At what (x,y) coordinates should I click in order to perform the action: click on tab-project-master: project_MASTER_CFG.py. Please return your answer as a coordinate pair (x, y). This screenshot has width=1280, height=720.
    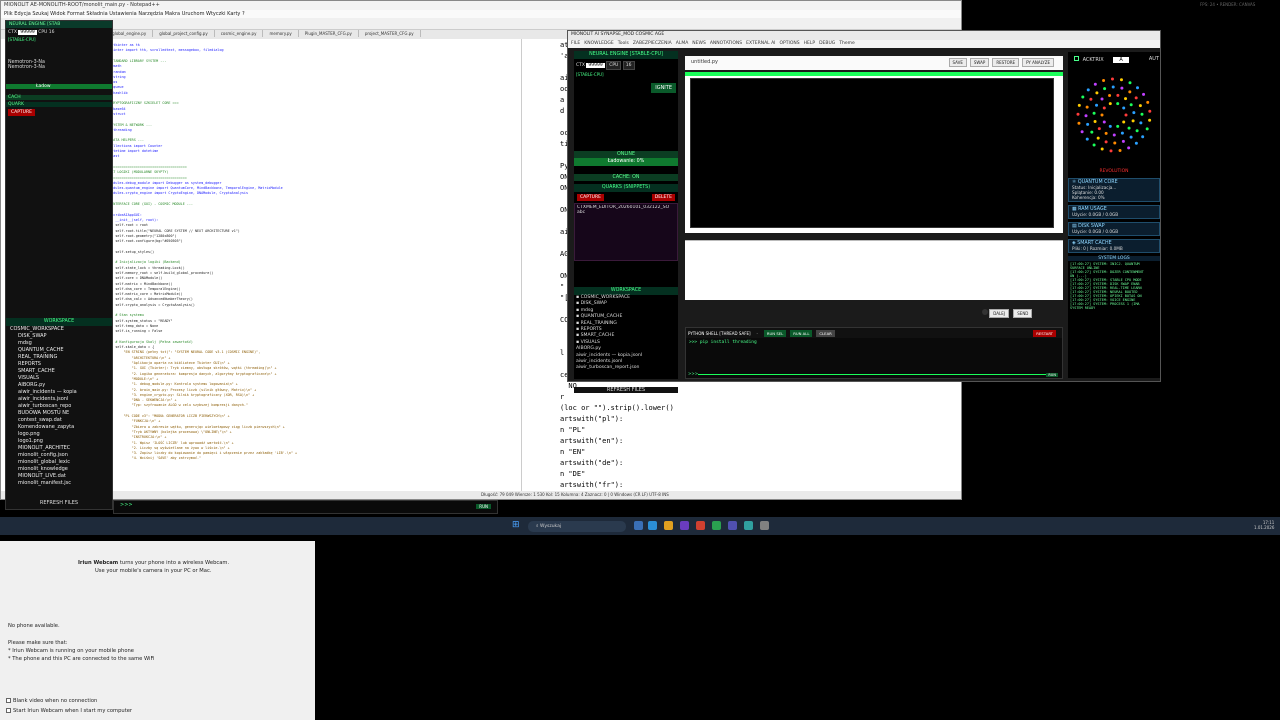
    Looking at the image, I should click on (390, 33).